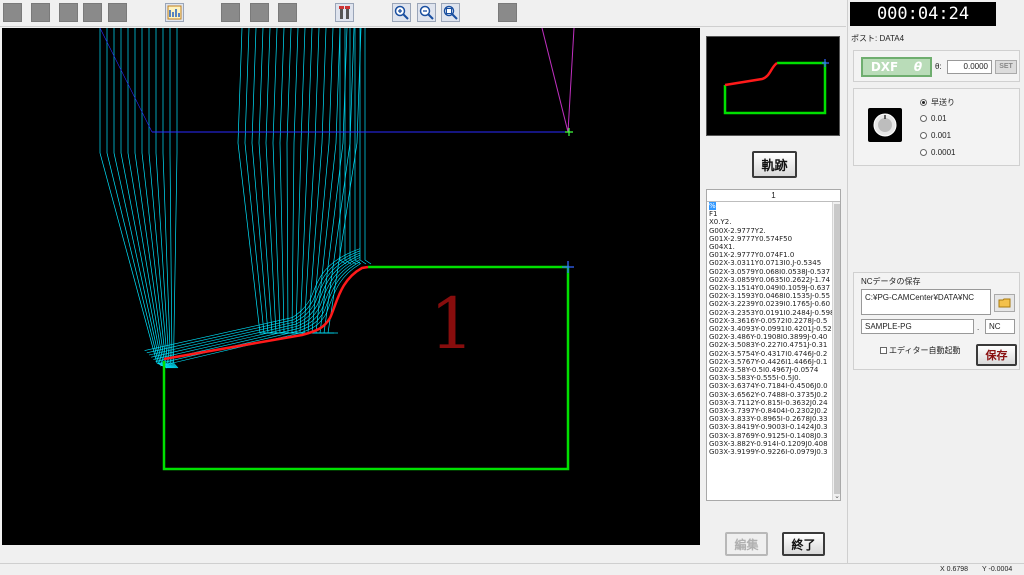 The width and height of the screenshot is (1024, 575). Describe the element at coordinates (771, 222) in the screenshot. I see `nc-line: X0.Y2.` at that location.